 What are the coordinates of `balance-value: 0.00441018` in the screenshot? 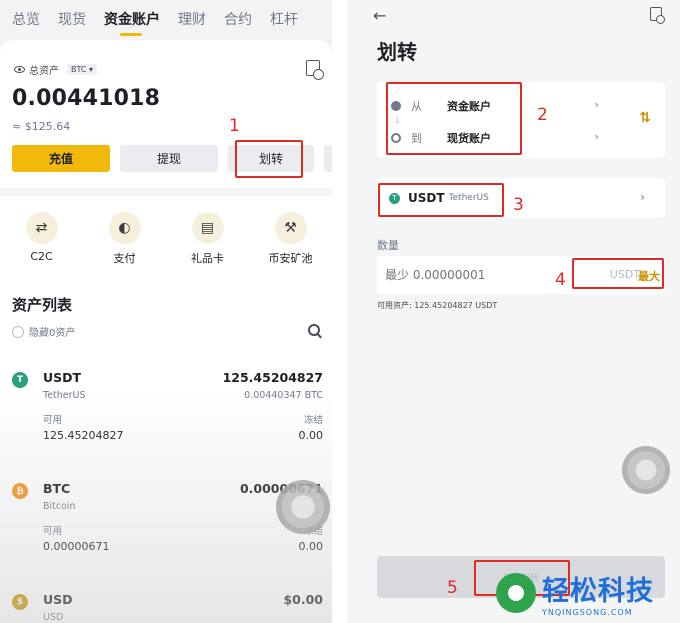 It's located at (86, 98).